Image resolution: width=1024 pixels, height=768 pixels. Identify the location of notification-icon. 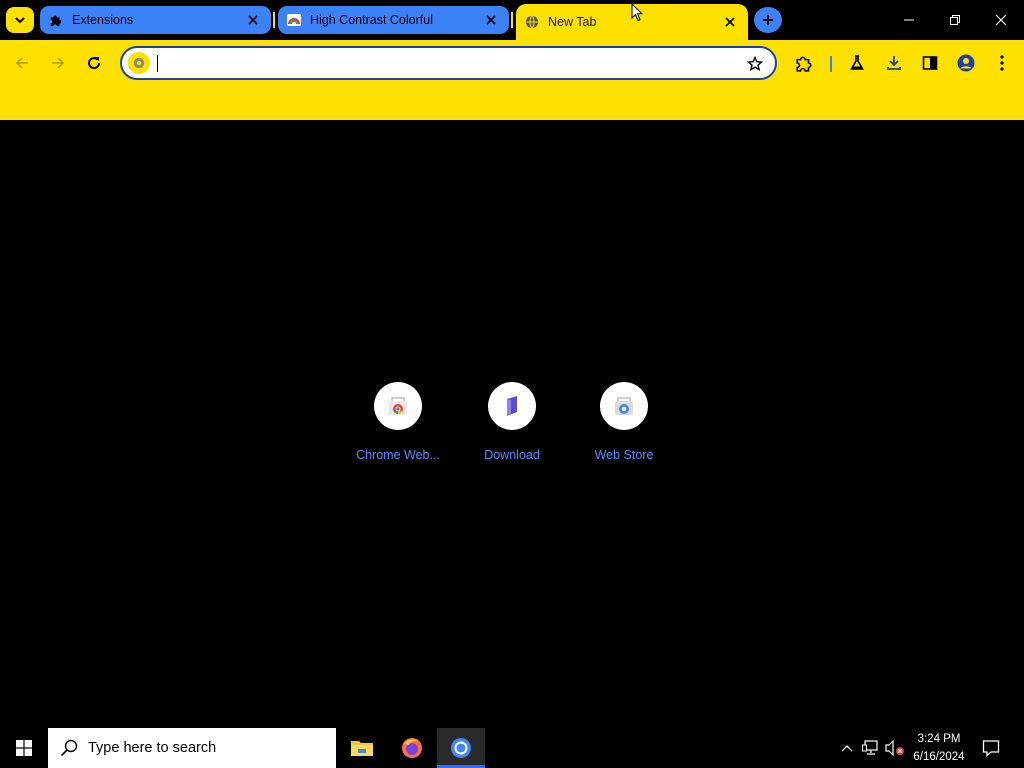
(991, 748).